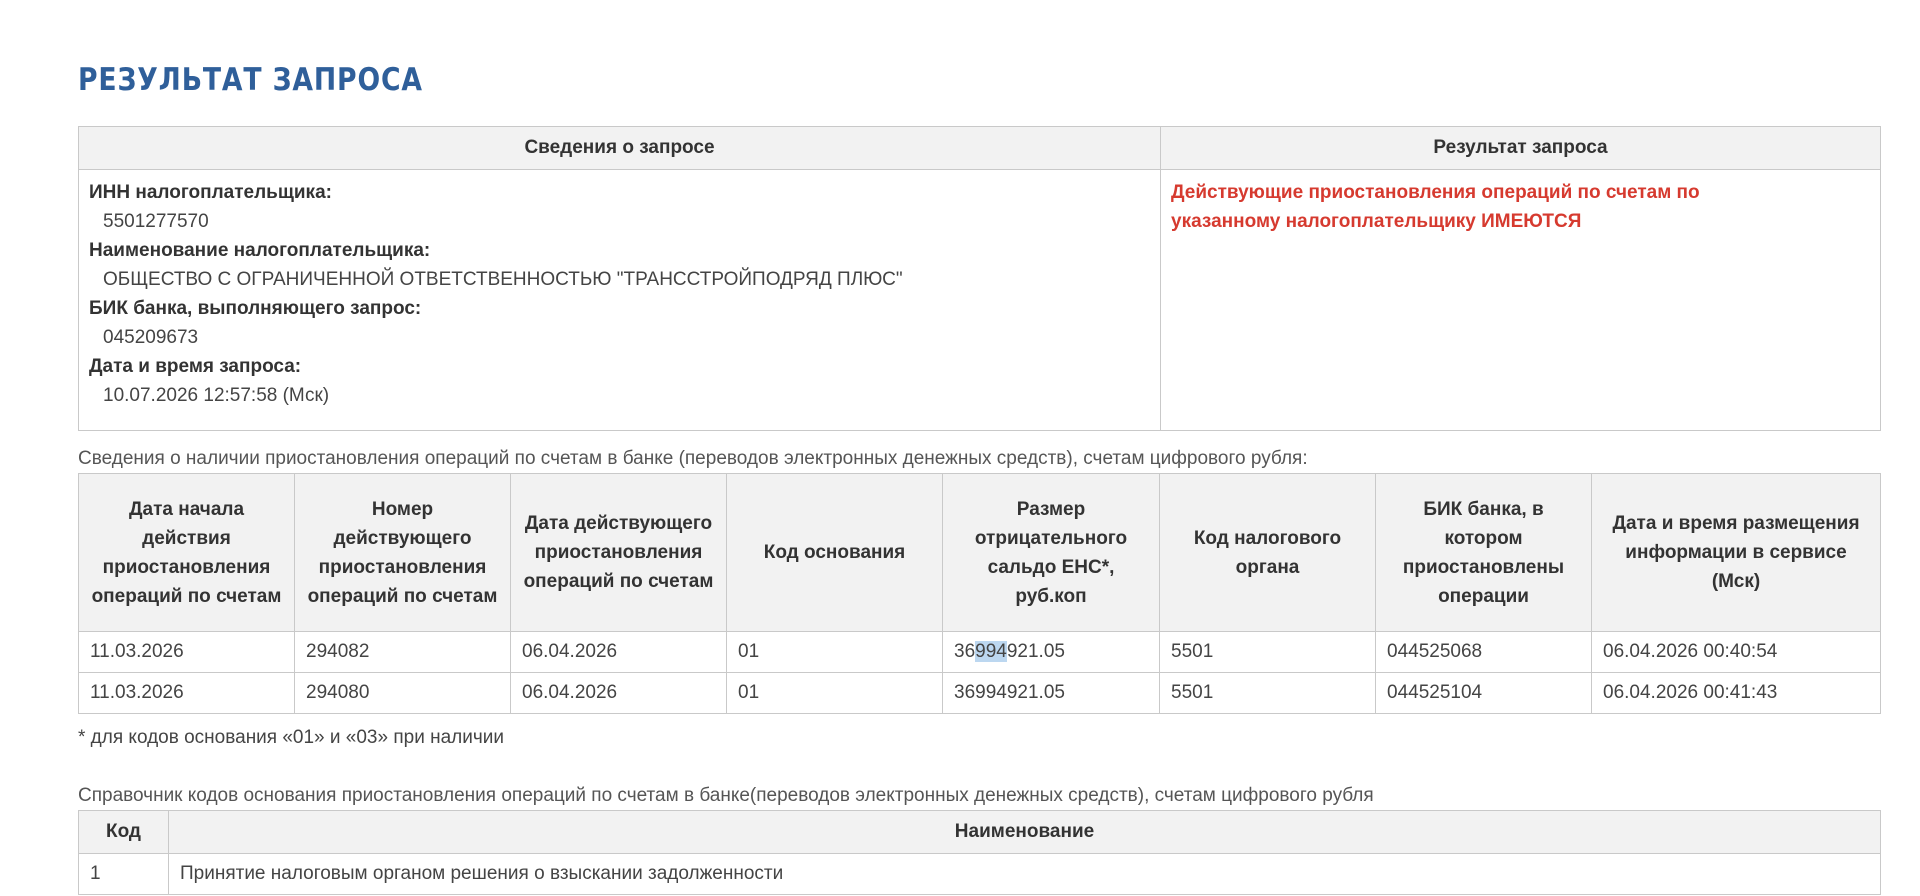 The image size is (1920, 896). I want to click on taxpayer-name-label: Наименование налогоплательщика:, so click(260, 250).